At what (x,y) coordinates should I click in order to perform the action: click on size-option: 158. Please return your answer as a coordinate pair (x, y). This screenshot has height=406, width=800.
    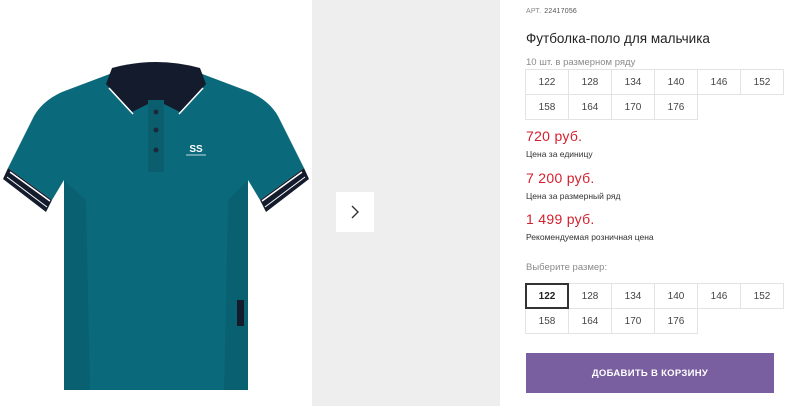
    Looking at the image, I should click on (547, 321).